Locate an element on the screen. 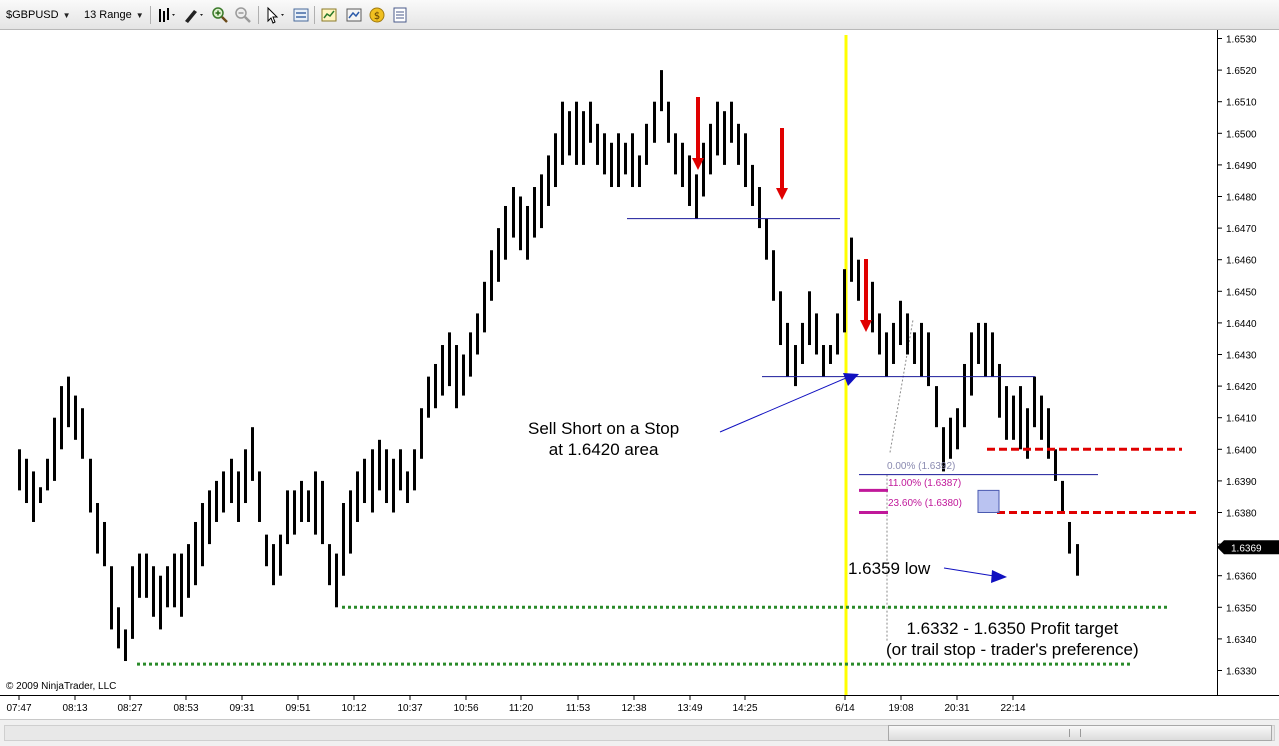 The width and height of the screenshot is (1279, 746). price-tick-label: 1.6460 is located at coordinates (1241, 261).